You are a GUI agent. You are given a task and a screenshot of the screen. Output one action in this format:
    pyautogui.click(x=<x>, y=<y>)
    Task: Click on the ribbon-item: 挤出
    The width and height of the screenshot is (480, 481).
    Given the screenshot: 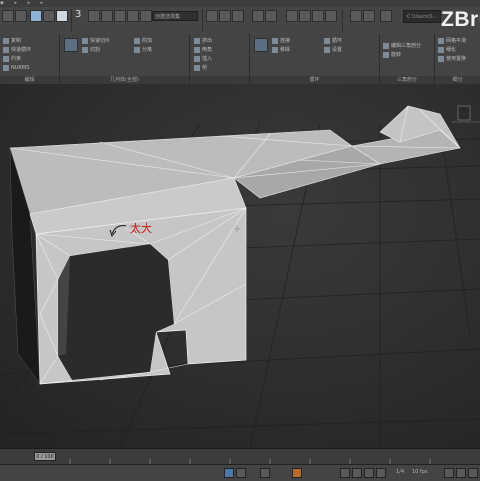 What is the action you would take?
    pyautogui.click(x=203, y=41)
    